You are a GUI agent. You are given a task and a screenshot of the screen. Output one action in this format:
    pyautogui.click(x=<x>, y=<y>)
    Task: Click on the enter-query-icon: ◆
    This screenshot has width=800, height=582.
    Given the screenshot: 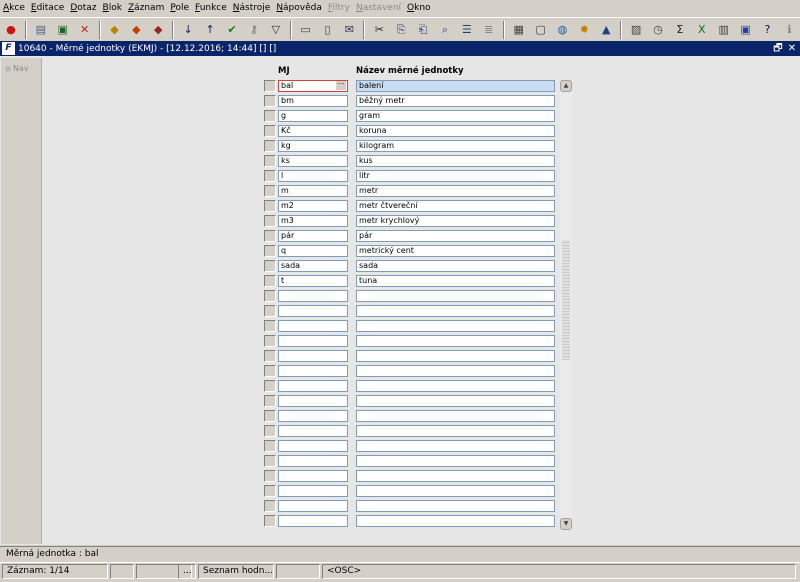 What is the action you would take?
    pyautogui.click(x=115, y=30)
    